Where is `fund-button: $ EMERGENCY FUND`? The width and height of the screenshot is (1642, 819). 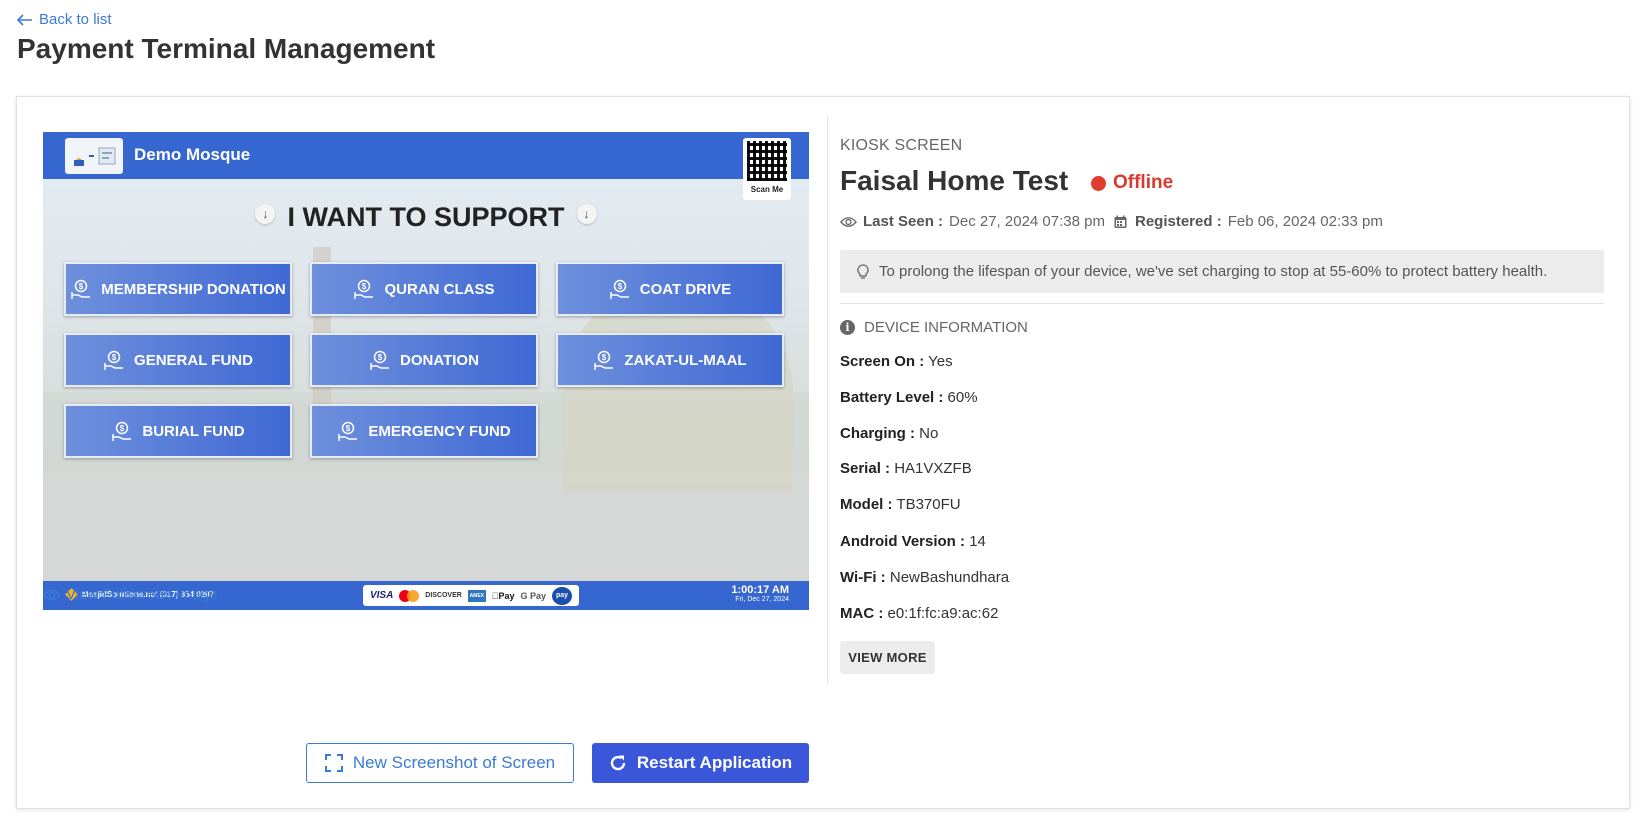
fund-button: $ EMERGENCY FUND is located at coordinates (424, 431).